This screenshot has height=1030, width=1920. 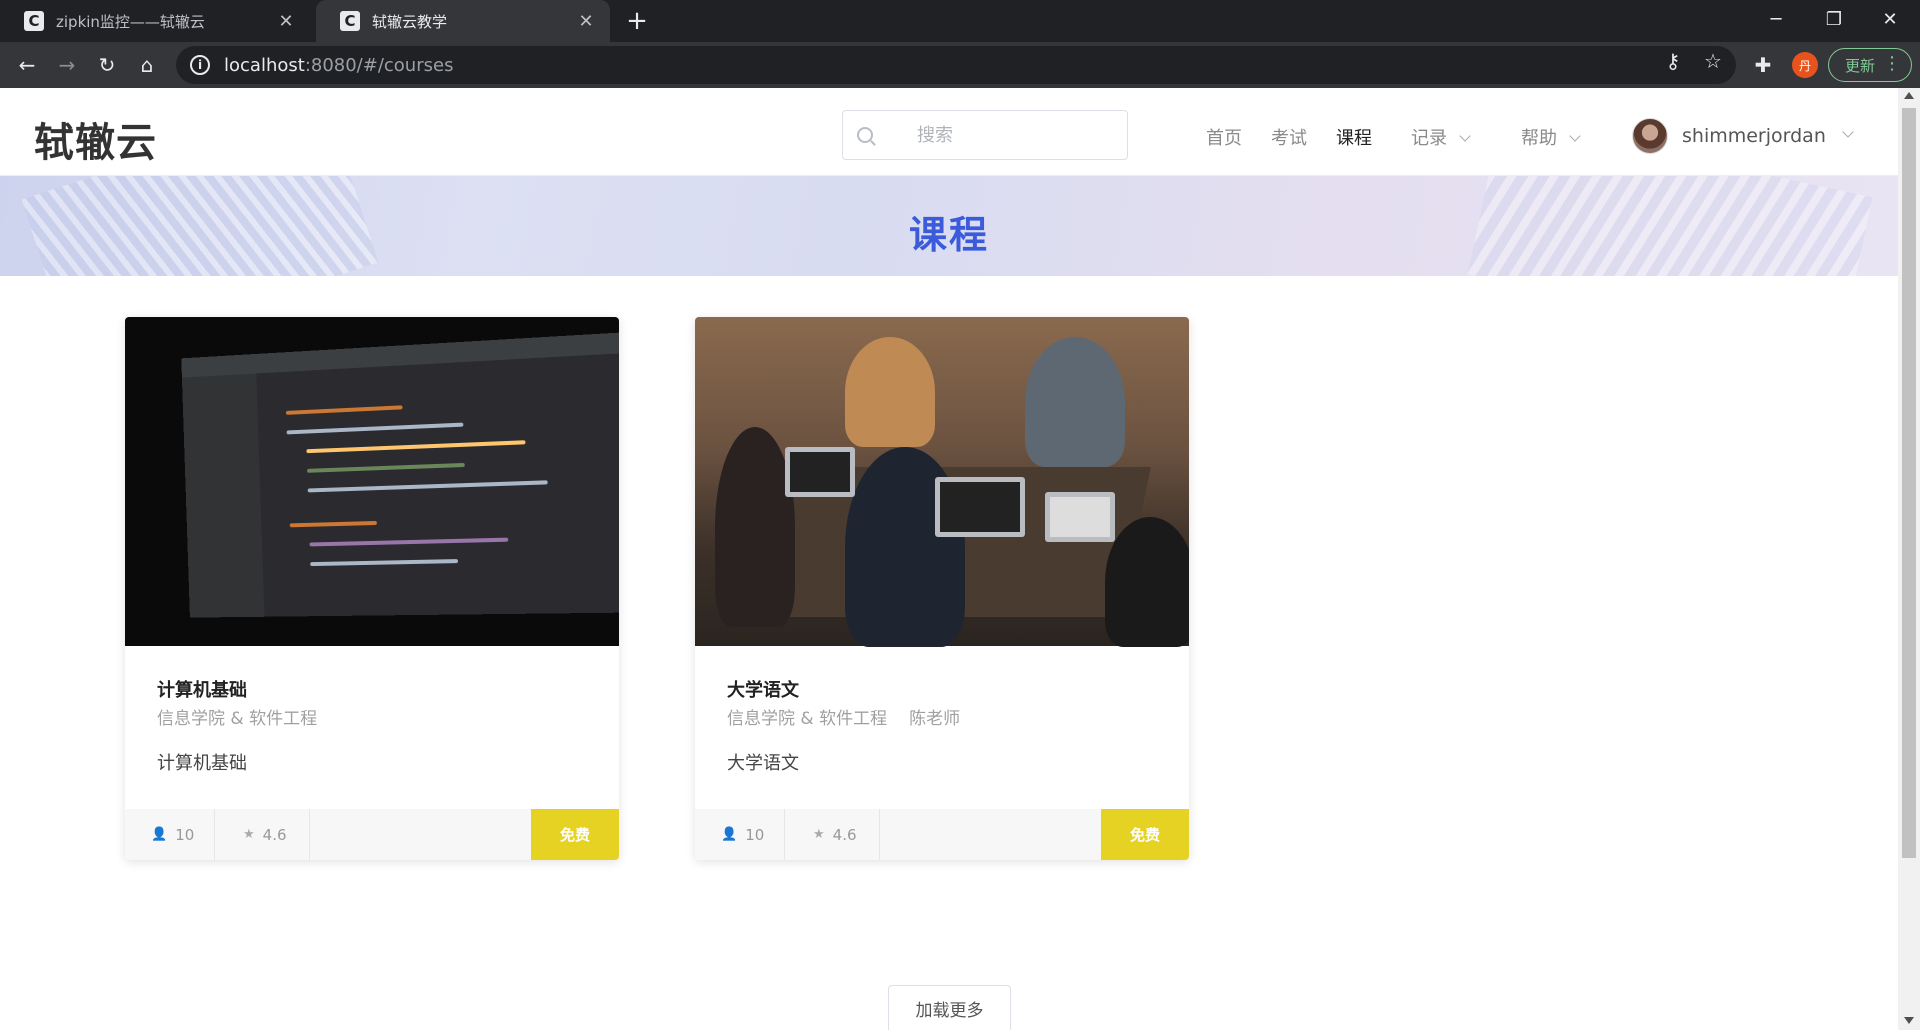 What do you see at coordinates (1539, 138) in the screenshot?
I see `nav-help-label: 帮助` at bounding box center [1539, 138].